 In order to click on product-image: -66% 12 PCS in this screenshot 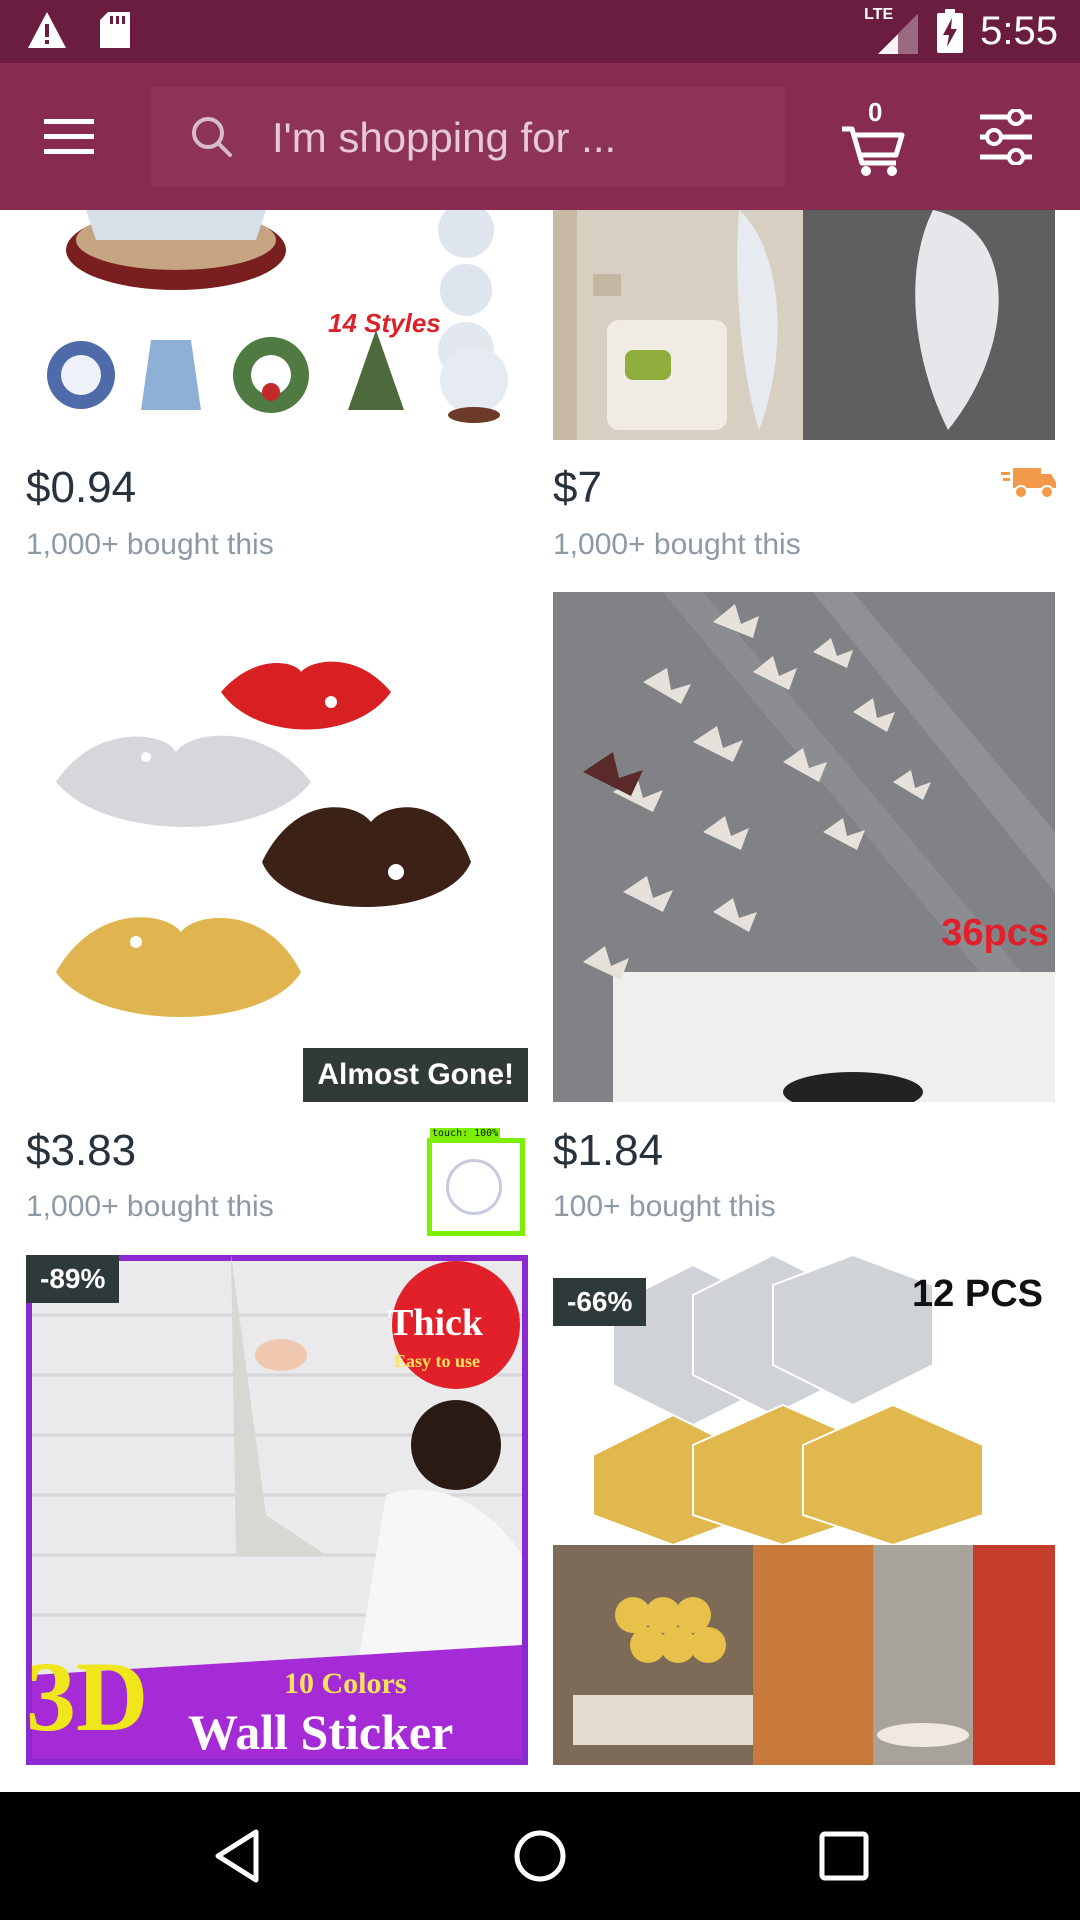, I will do `click(804, 1510)`.